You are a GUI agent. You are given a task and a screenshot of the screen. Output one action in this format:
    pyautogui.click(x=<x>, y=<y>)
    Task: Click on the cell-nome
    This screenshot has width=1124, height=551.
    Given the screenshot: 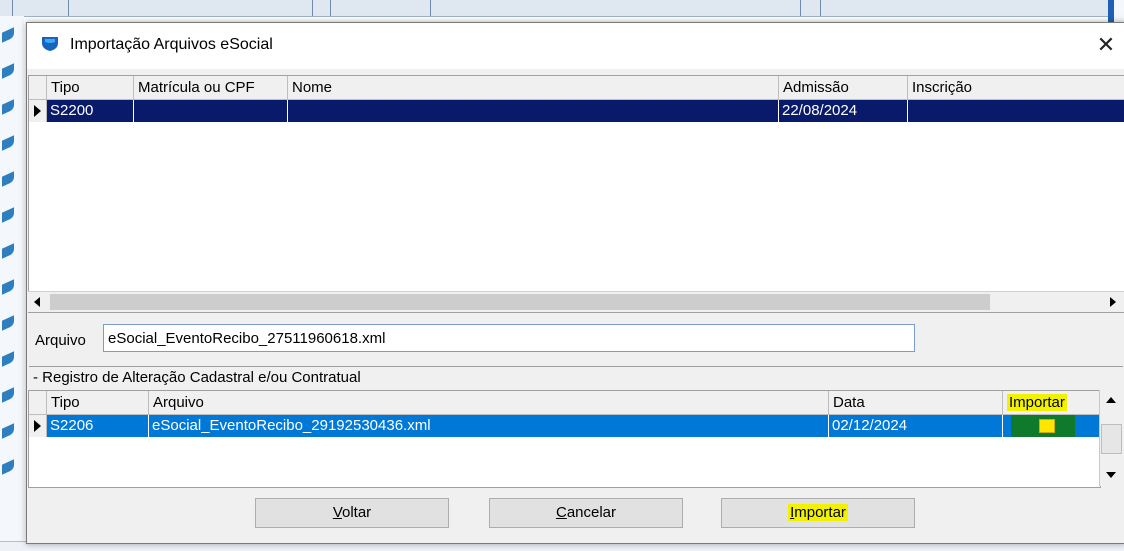 What is the action you would take?
    pyautogui.click(x=533, y=111)
    